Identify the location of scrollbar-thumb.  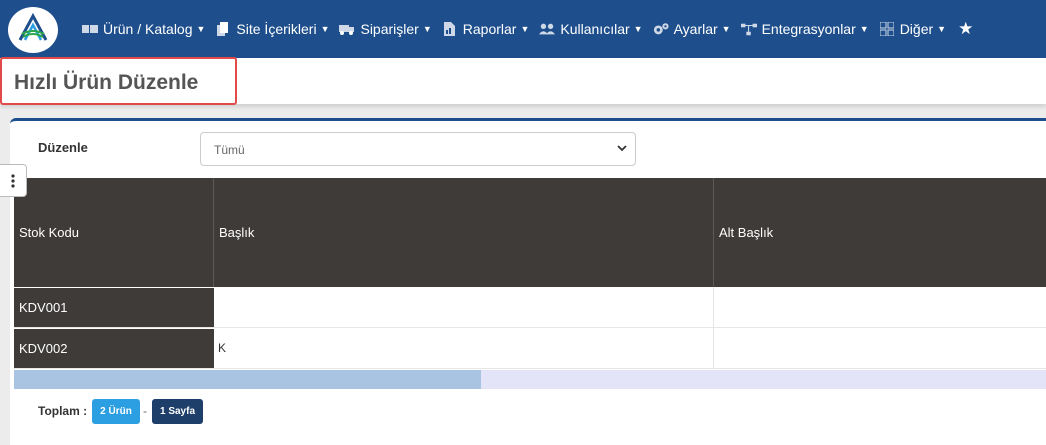
(247, 379).